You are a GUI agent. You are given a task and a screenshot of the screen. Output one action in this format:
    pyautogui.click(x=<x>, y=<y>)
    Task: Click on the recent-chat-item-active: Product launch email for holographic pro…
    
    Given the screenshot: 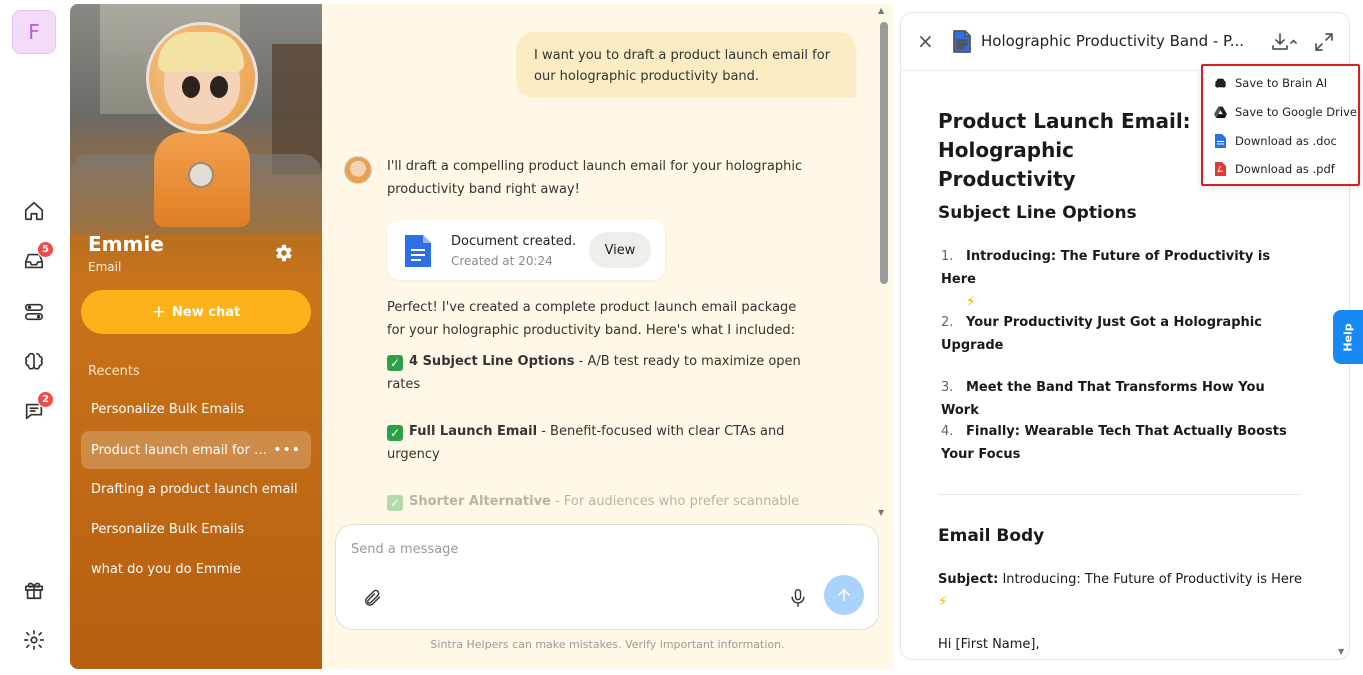 What is the action you would take?
    pyautogui.click(x=196, y=450)
    